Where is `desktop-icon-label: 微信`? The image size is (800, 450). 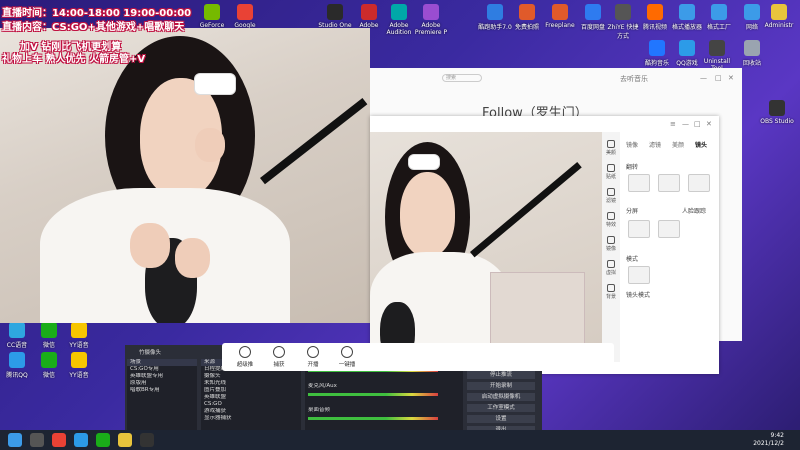
desktop-icon-label: 微信 is located at coordinates (48, 345).